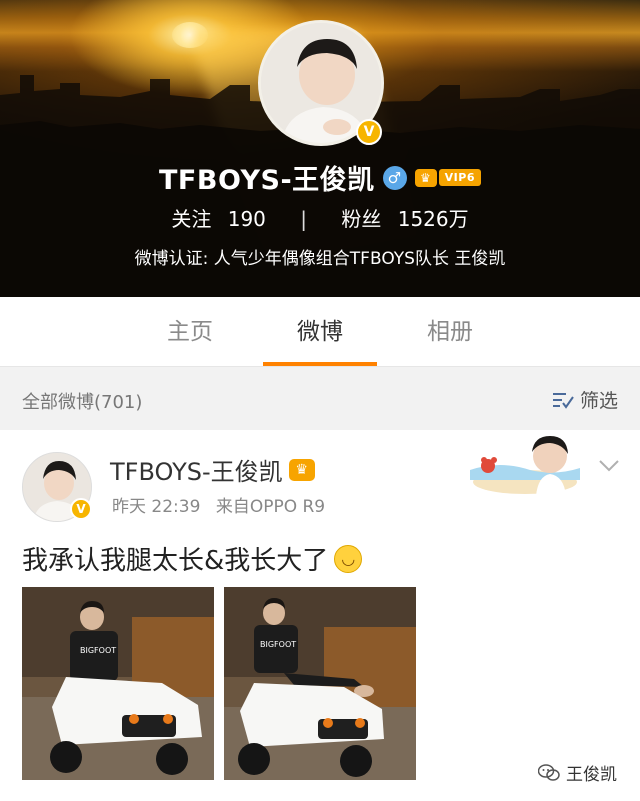 This screenshot has height=801, width=640. What do you see at coordinates (190, 331) in the screenshot?
I see `tab-home: 主页` at bounding box center [190, 331].